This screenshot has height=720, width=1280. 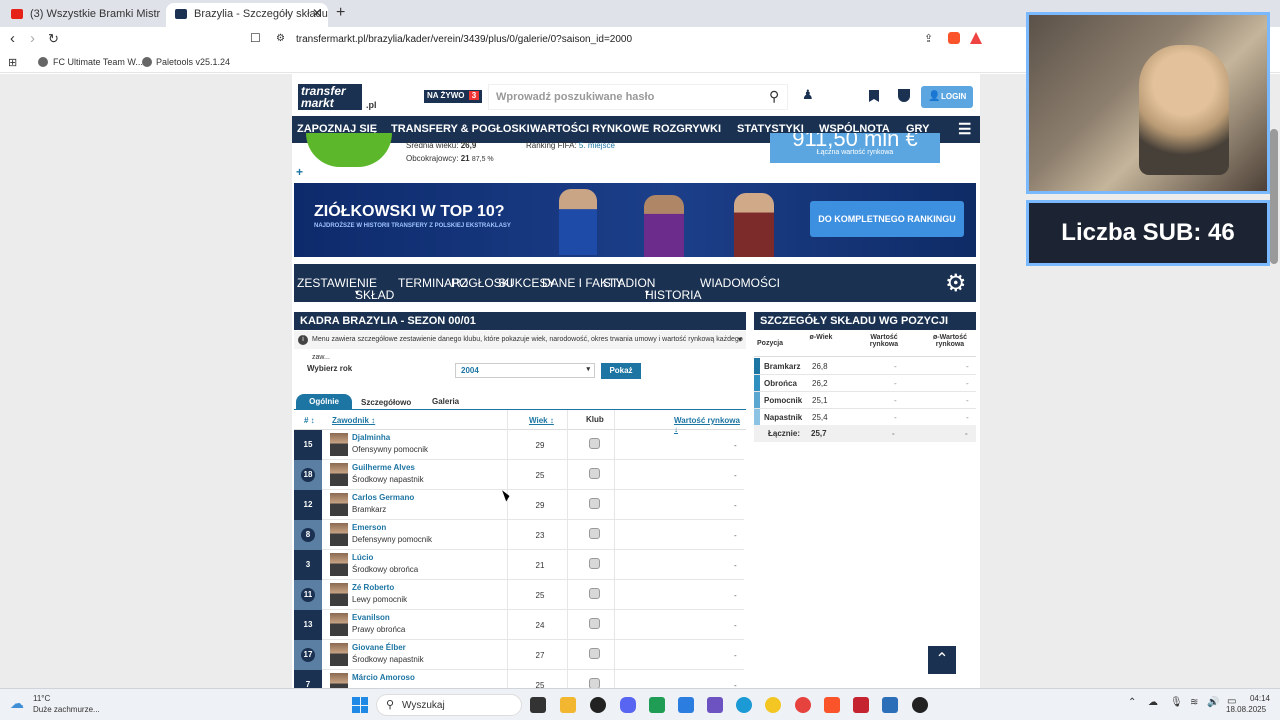 What do you see at coordinates (369, 527) in the screenshot?
I see `player-name: Emerson` at bounding box center [369, 527].